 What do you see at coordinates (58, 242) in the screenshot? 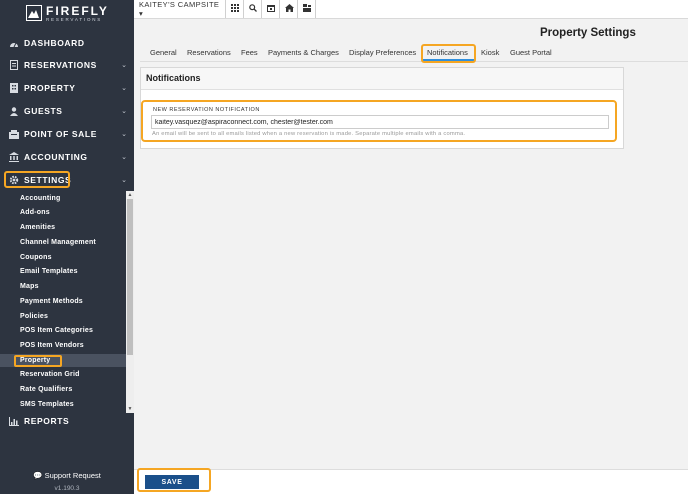
I see `sub-item-channel-management: Channel Management` at bounding box center [58, 242].